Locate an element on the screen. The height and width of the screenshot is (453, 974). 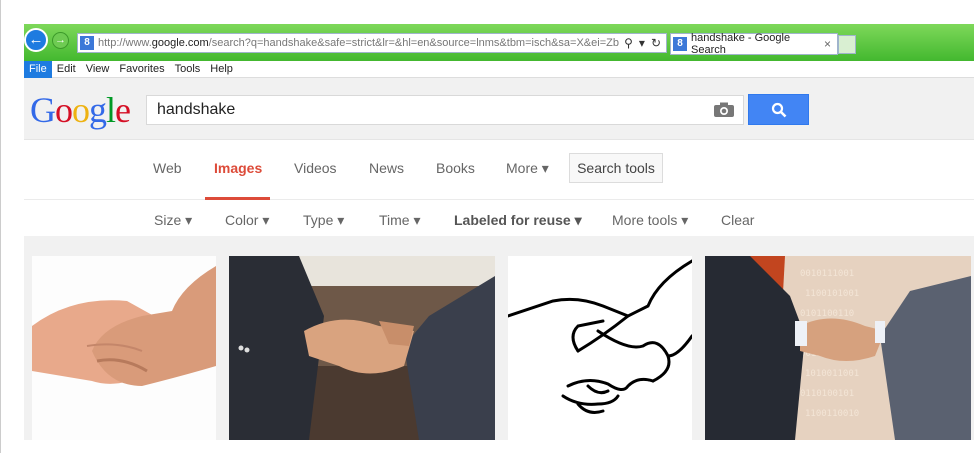
new-tab-button is located at coordinates (847, 44).